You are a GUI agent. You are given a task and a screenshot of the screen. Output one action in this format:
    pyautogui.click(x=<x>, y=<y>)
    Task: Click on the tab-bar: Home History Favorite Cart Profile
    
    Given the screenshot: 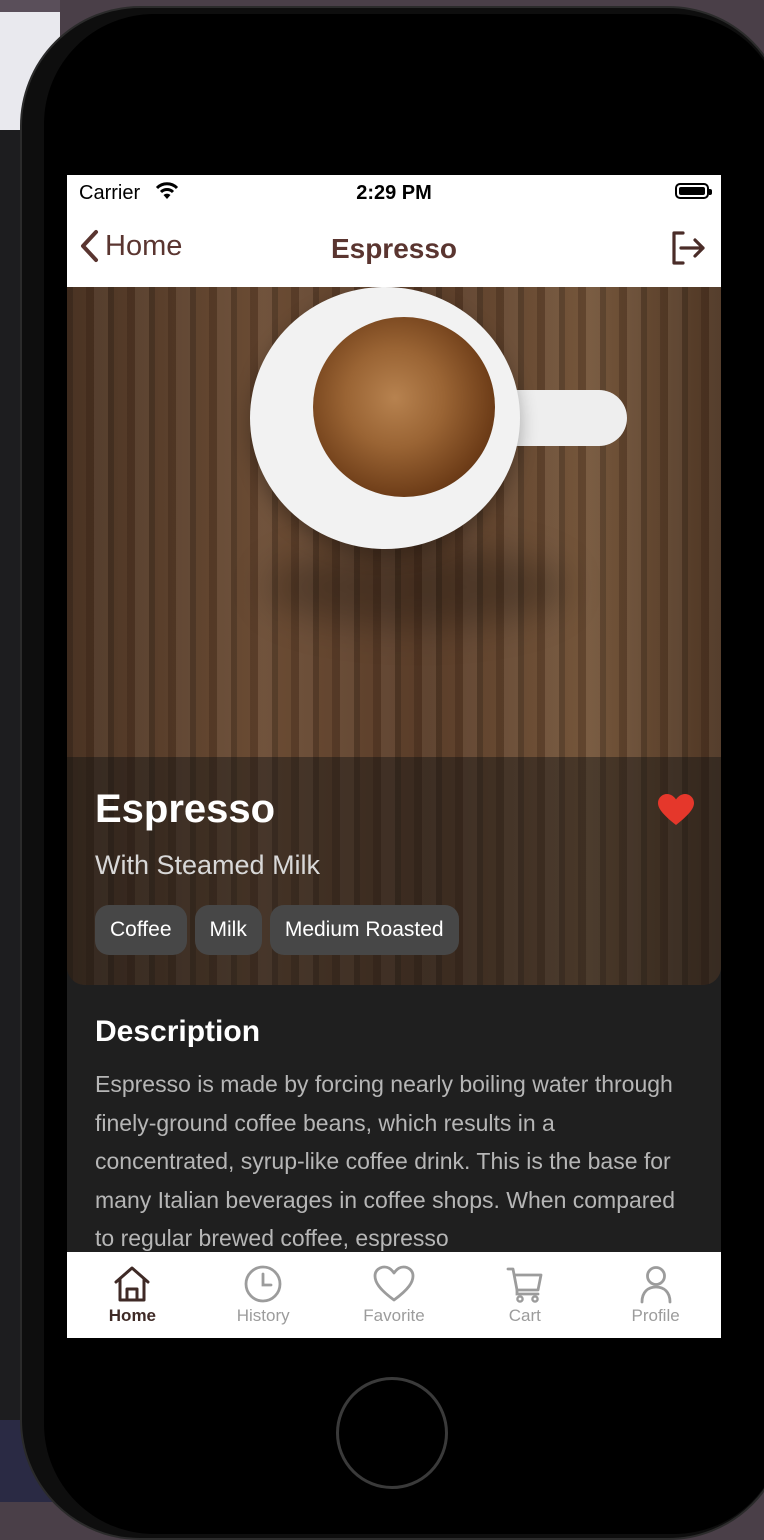 What is the action you would take?
    pyautogui.click(x=394, y=1295)
    